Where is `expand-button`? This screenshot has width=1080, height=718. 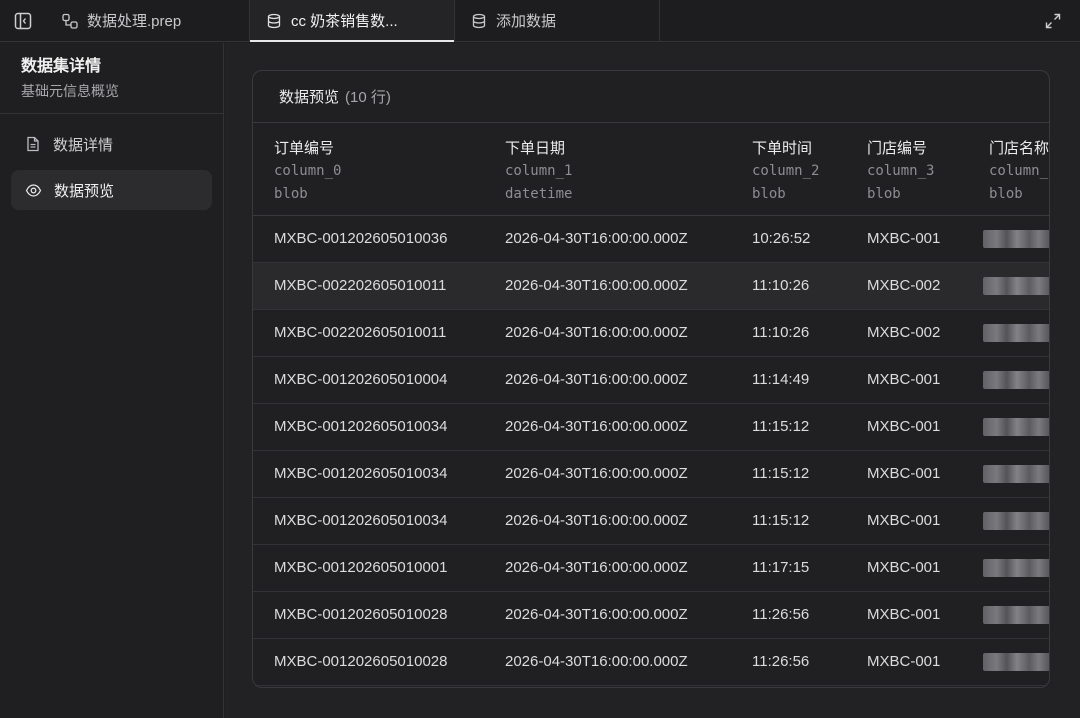 expand-button is located at coordinates (1053, 20).